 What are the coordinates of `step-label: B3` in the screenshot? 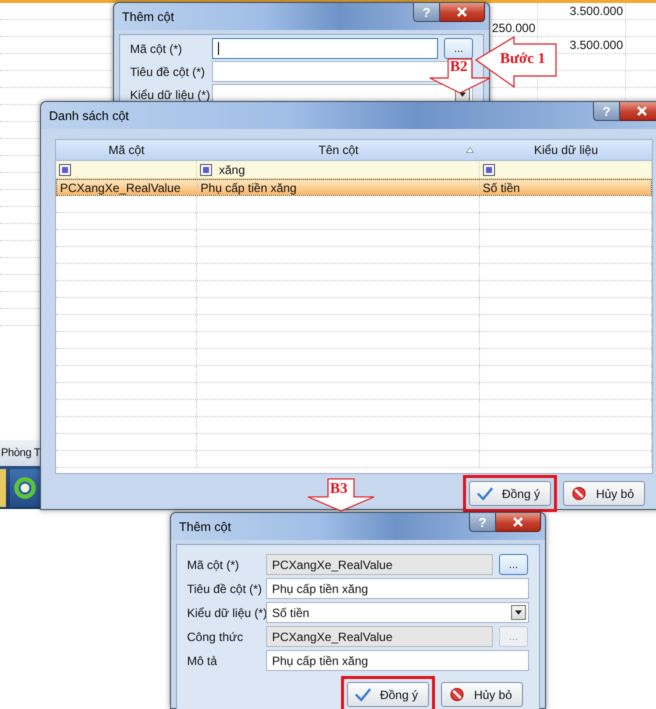 It's located at (339, 489).